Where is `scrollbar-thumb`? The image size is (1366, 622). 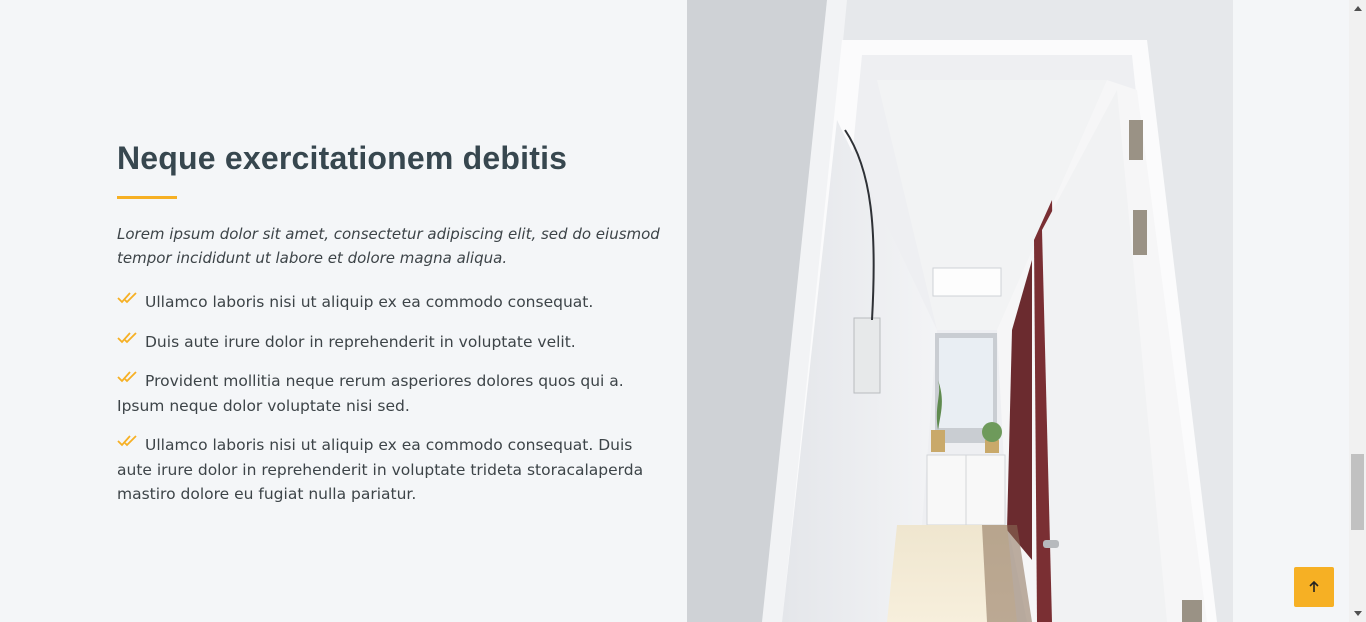 scrollbar-thumb is located at coordinates (1357, 492).